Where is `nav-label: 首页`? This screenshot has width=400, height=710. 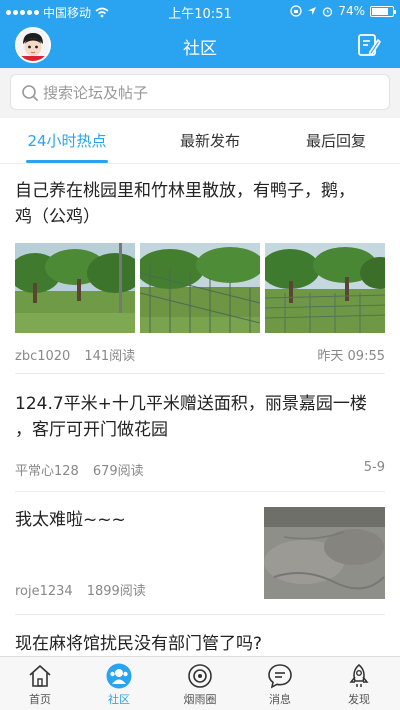
nav-label: 首页 is located at coordinates (40, 699).